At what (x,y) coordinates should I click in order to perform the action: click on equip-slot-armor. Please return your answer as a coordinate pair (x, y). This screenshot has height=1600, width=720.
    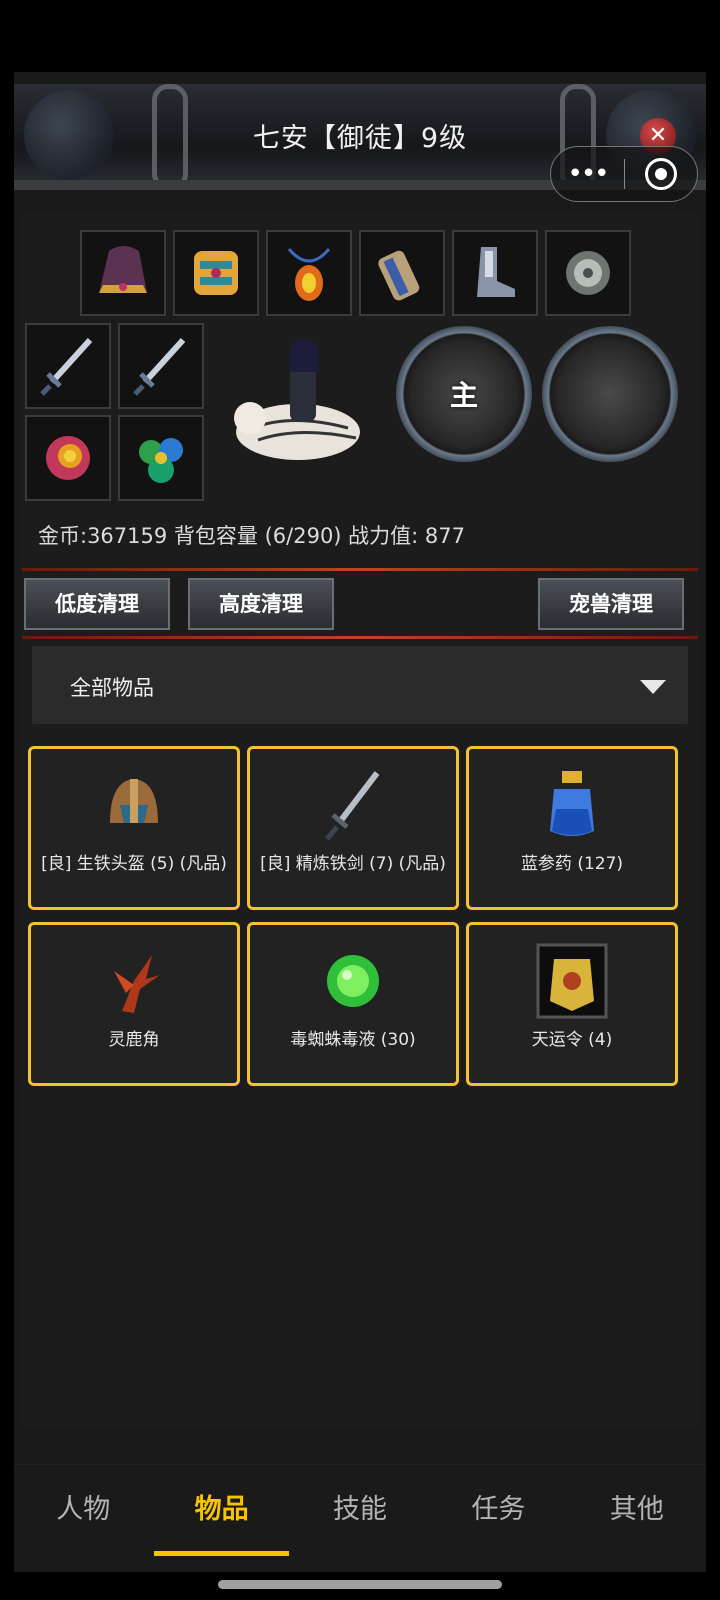
    Looking at the image, I should click on (216, 273).